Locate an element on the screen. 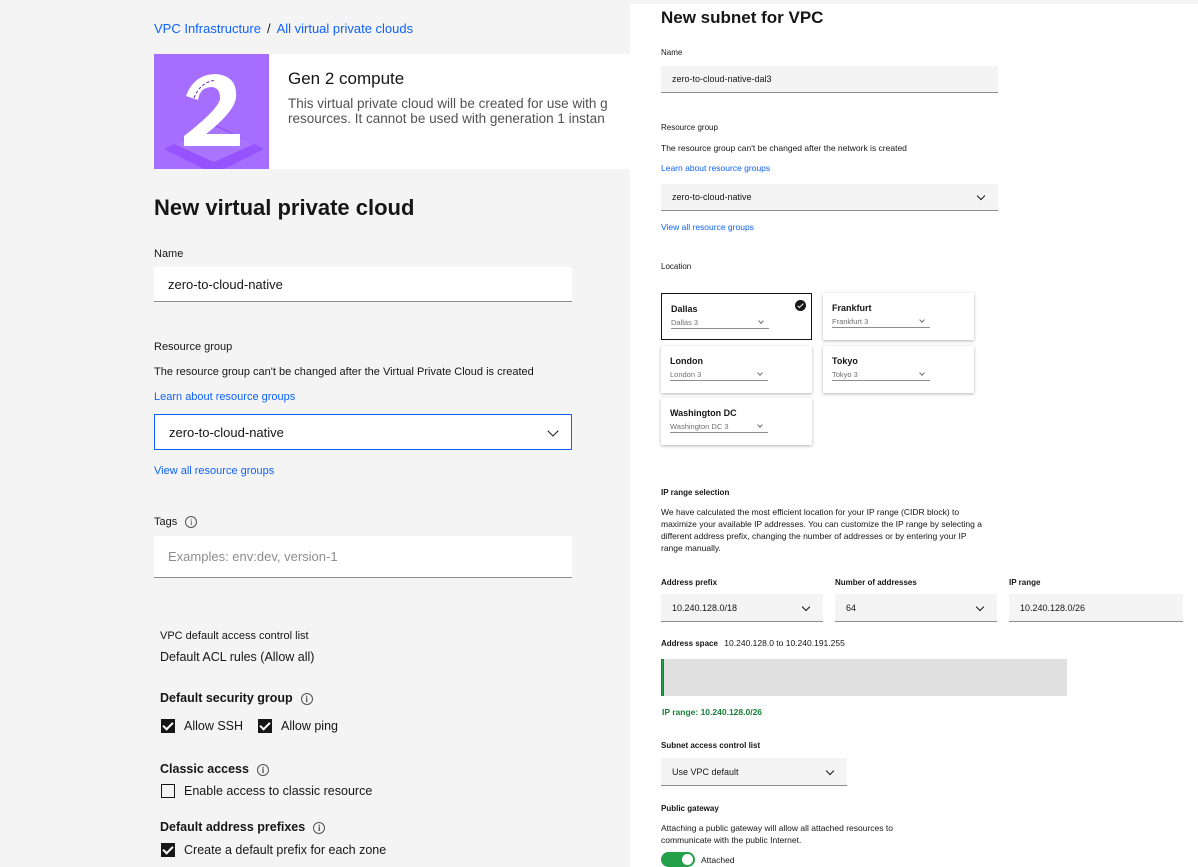 This screenshot has height=867, width=1198. gen2-illustration is located at coordinates (211, 111).